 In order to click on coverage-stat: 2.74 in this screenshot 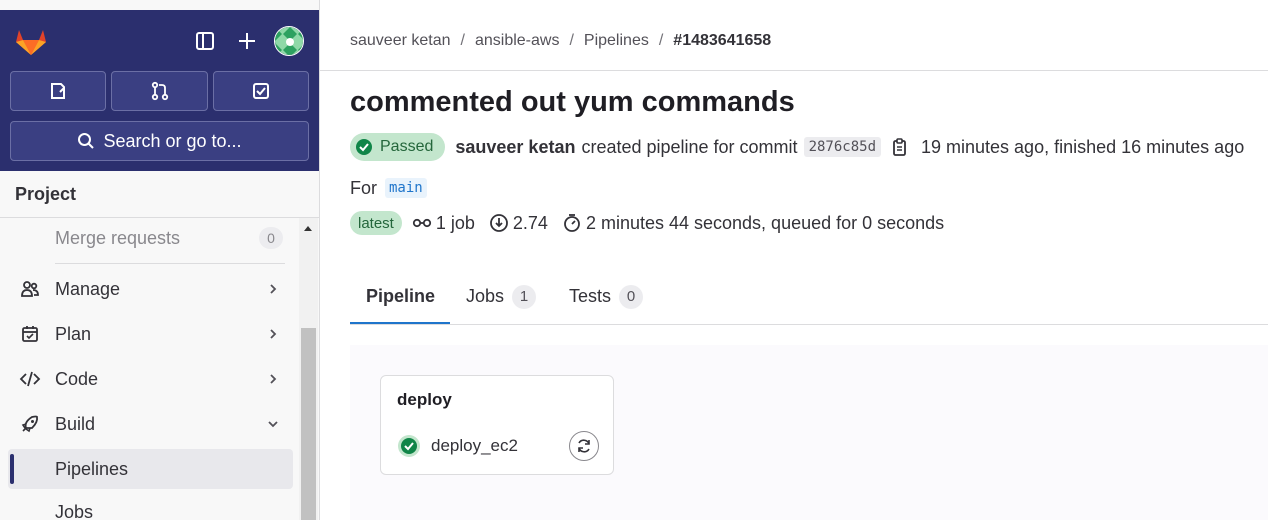, I will do `click(518, 223)`.